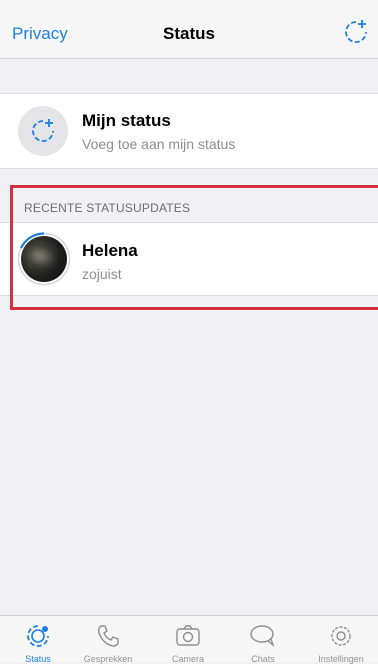 The height and width of the screenshot is (664, 378). I want to click on tab-label: Gesprekken, so click(108, 659).